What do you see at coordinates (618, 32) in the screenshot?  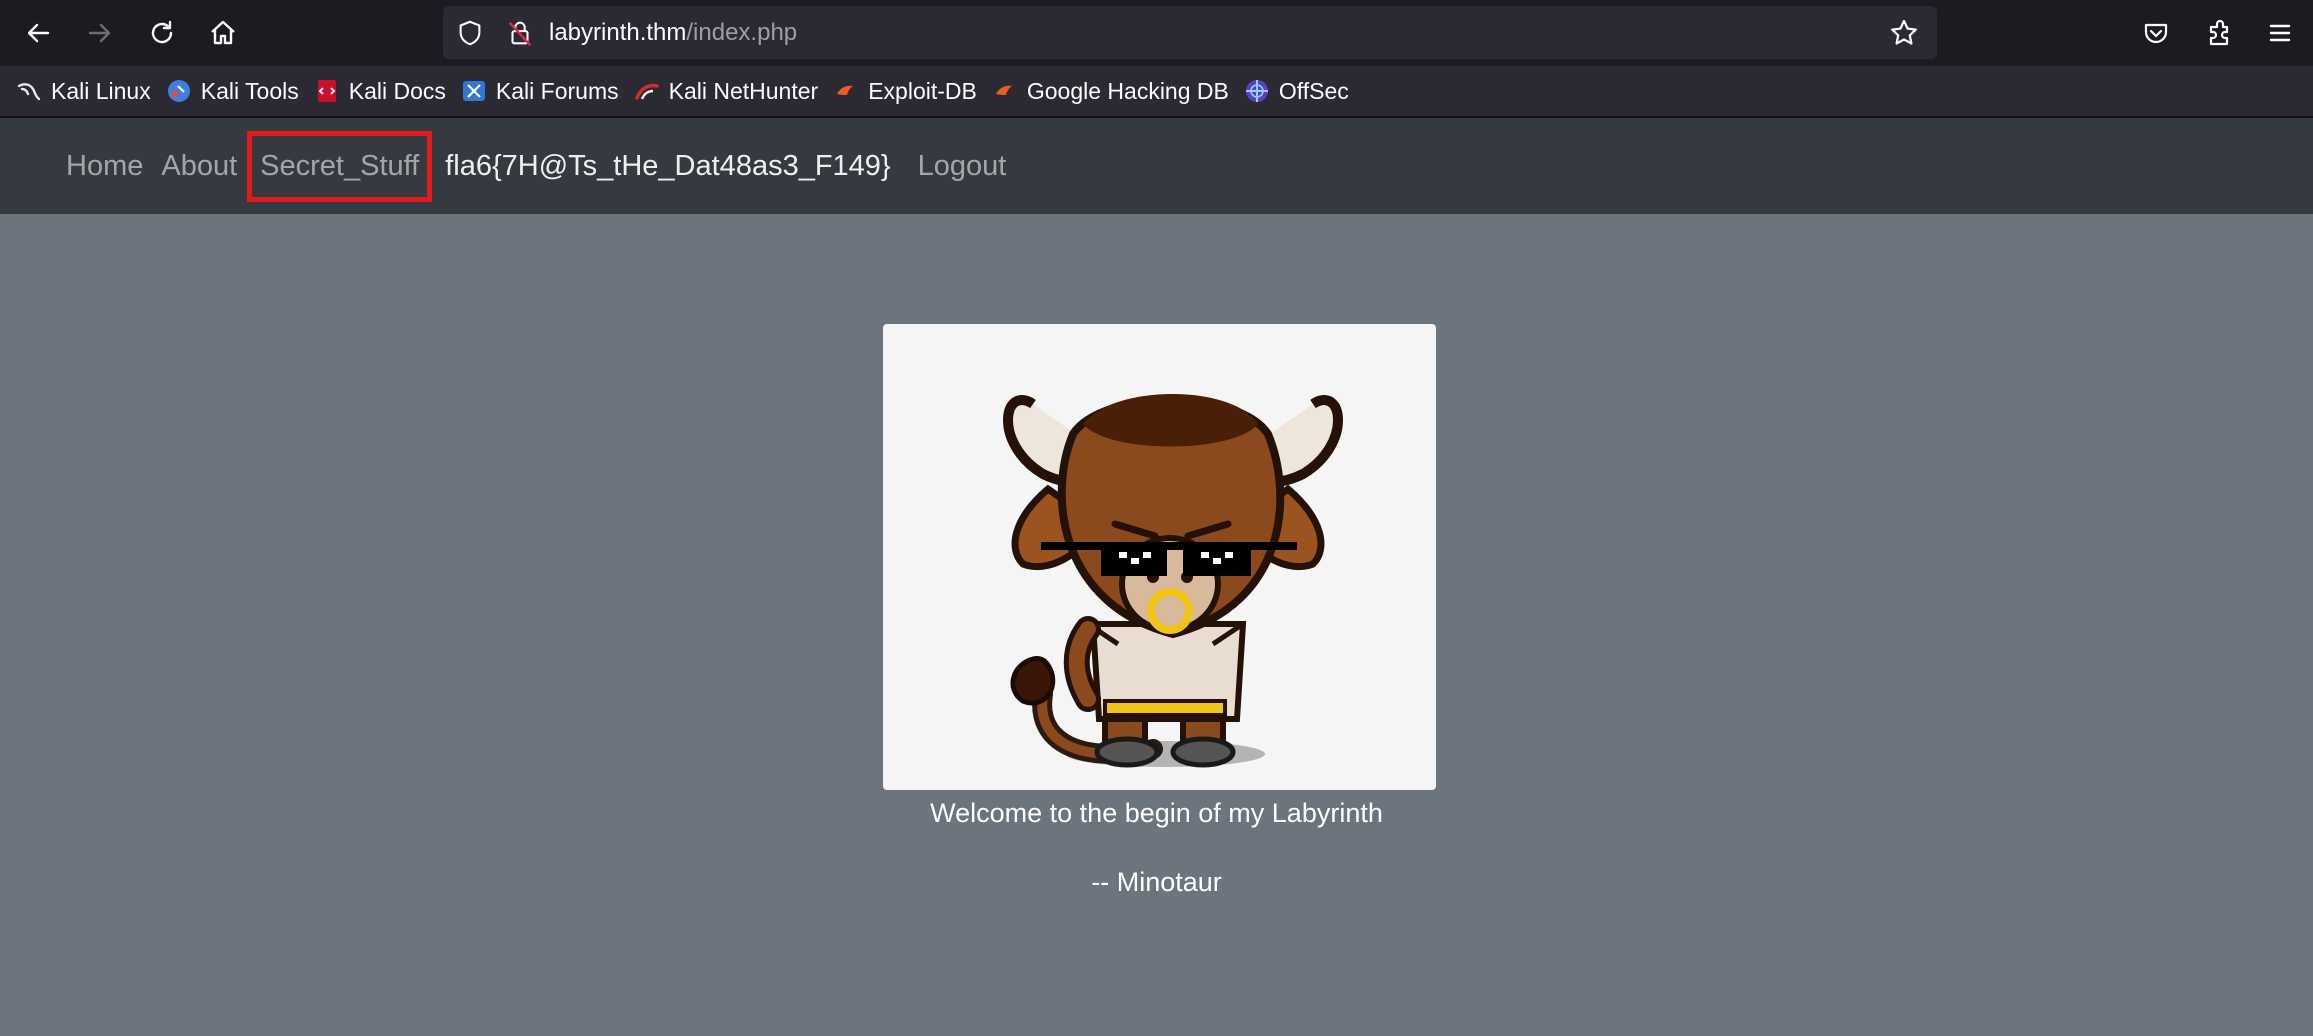 I see `url-host: labyrinth.thm` at bounding box center [618, 32].